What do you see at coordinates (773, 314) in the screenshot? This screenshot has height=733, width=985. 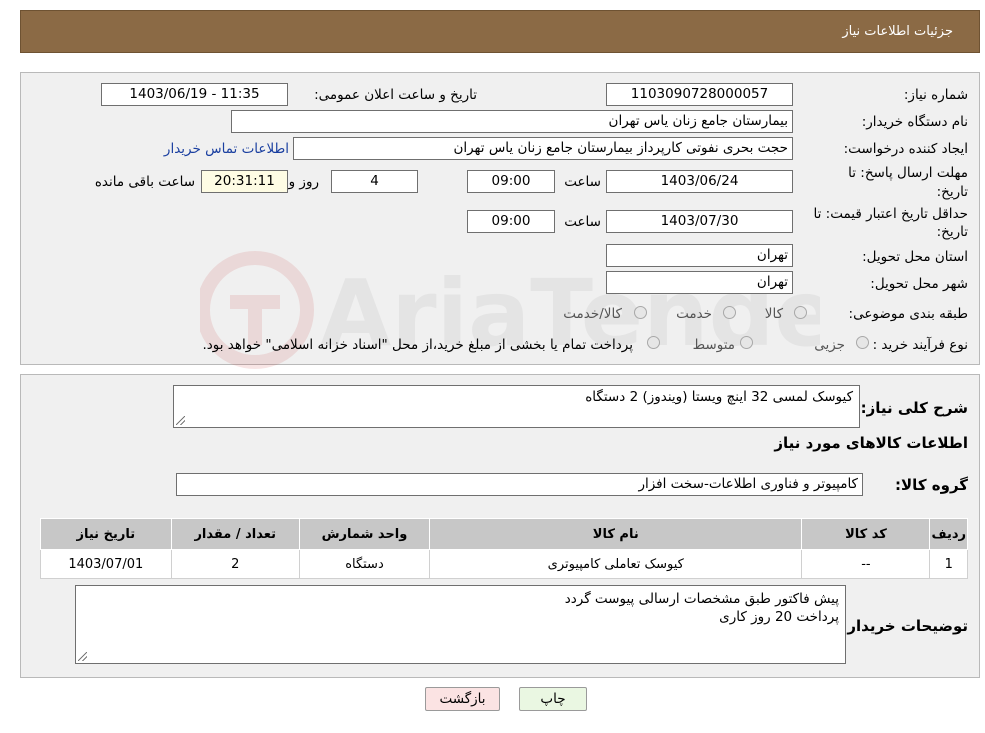 I see `category-option-goods: کالا` at bounding box center [773, 314].